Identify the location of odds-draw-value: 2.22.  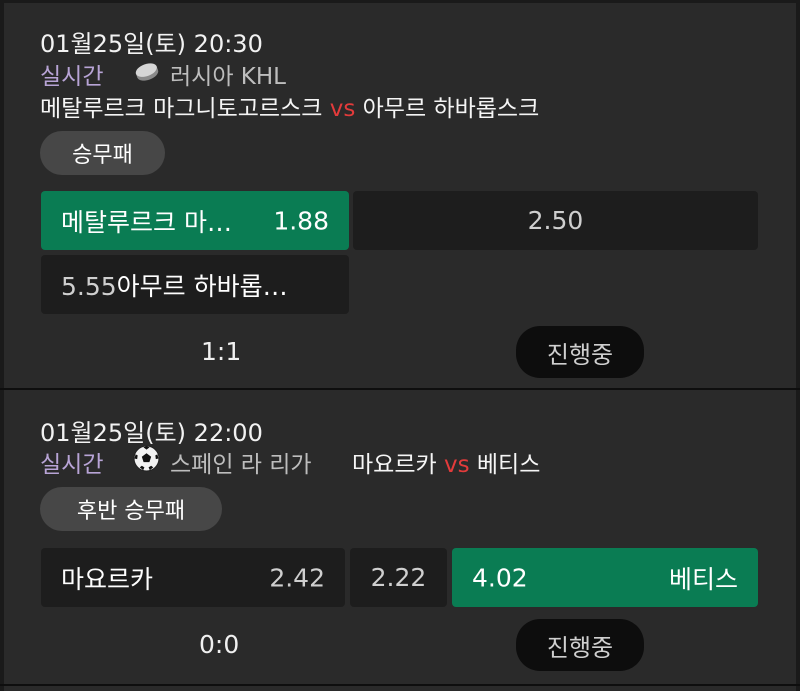
(398, 577).